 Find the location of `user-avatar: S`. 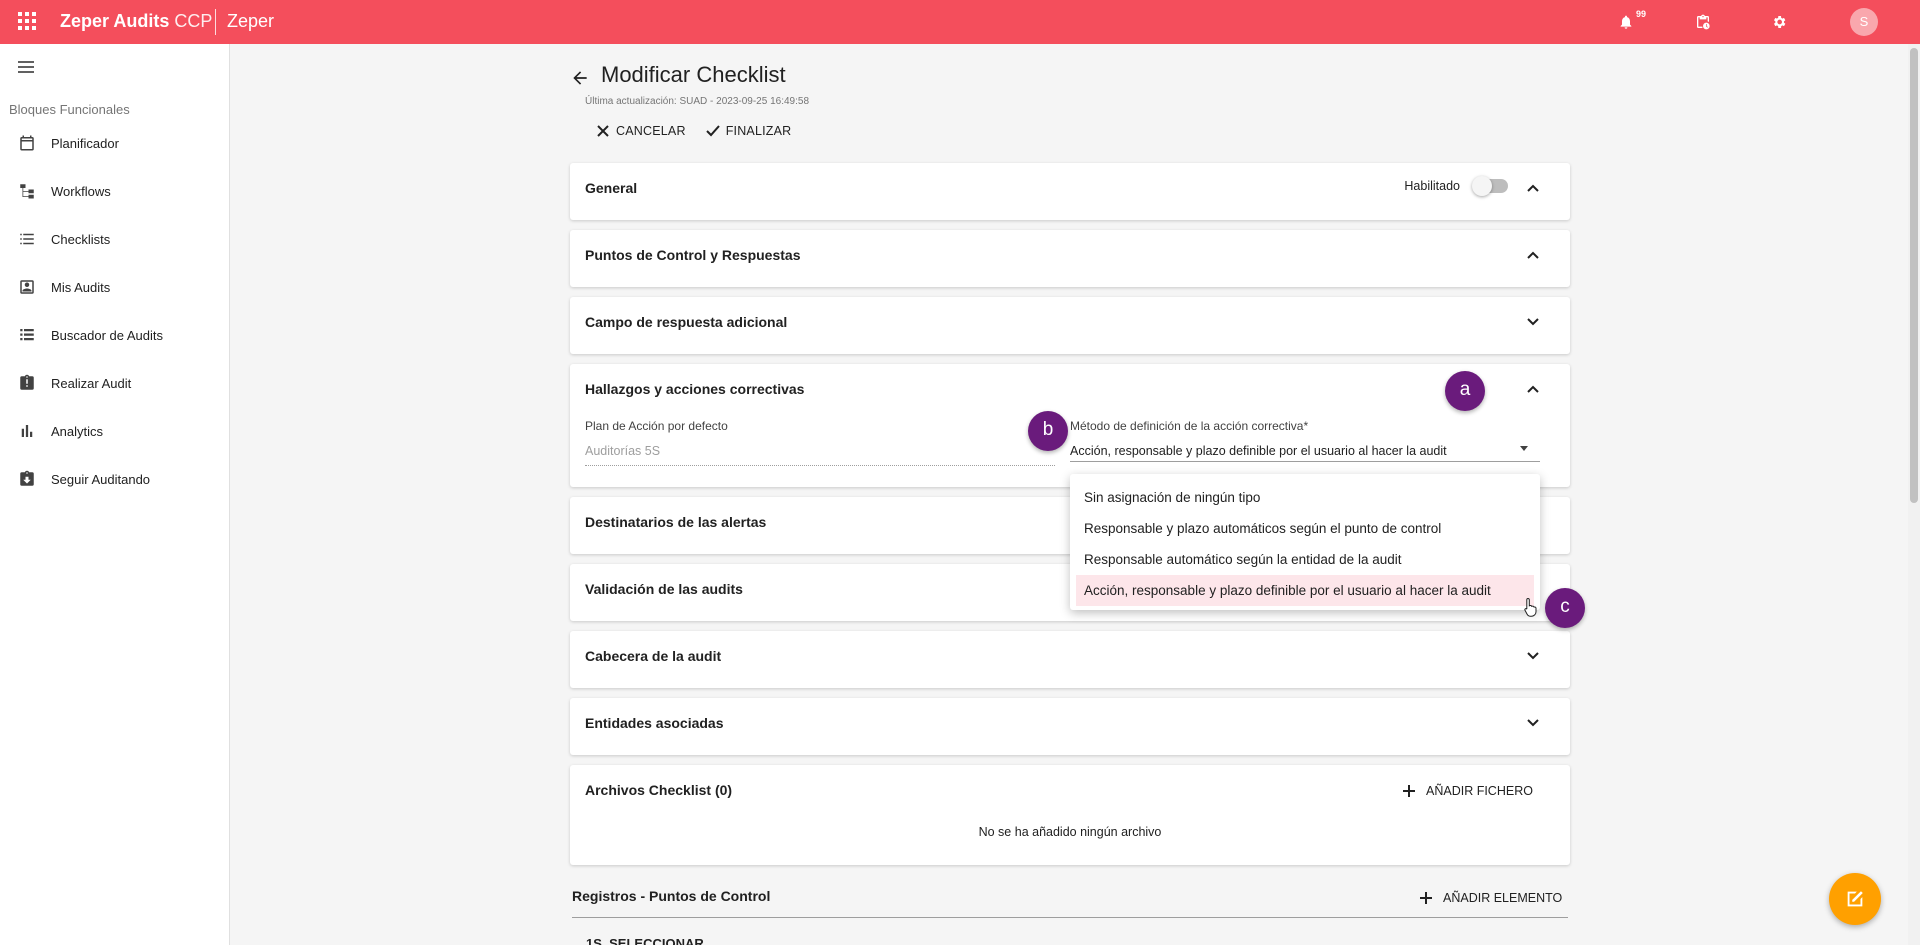

user-avatar: S is located at coordinates (1864, 22).